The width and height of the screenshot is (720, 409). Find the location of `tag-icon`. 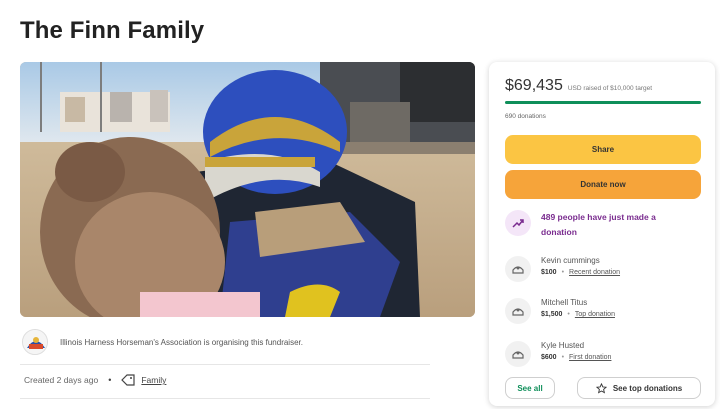

tag-icon is located at coordinates (128, 380).